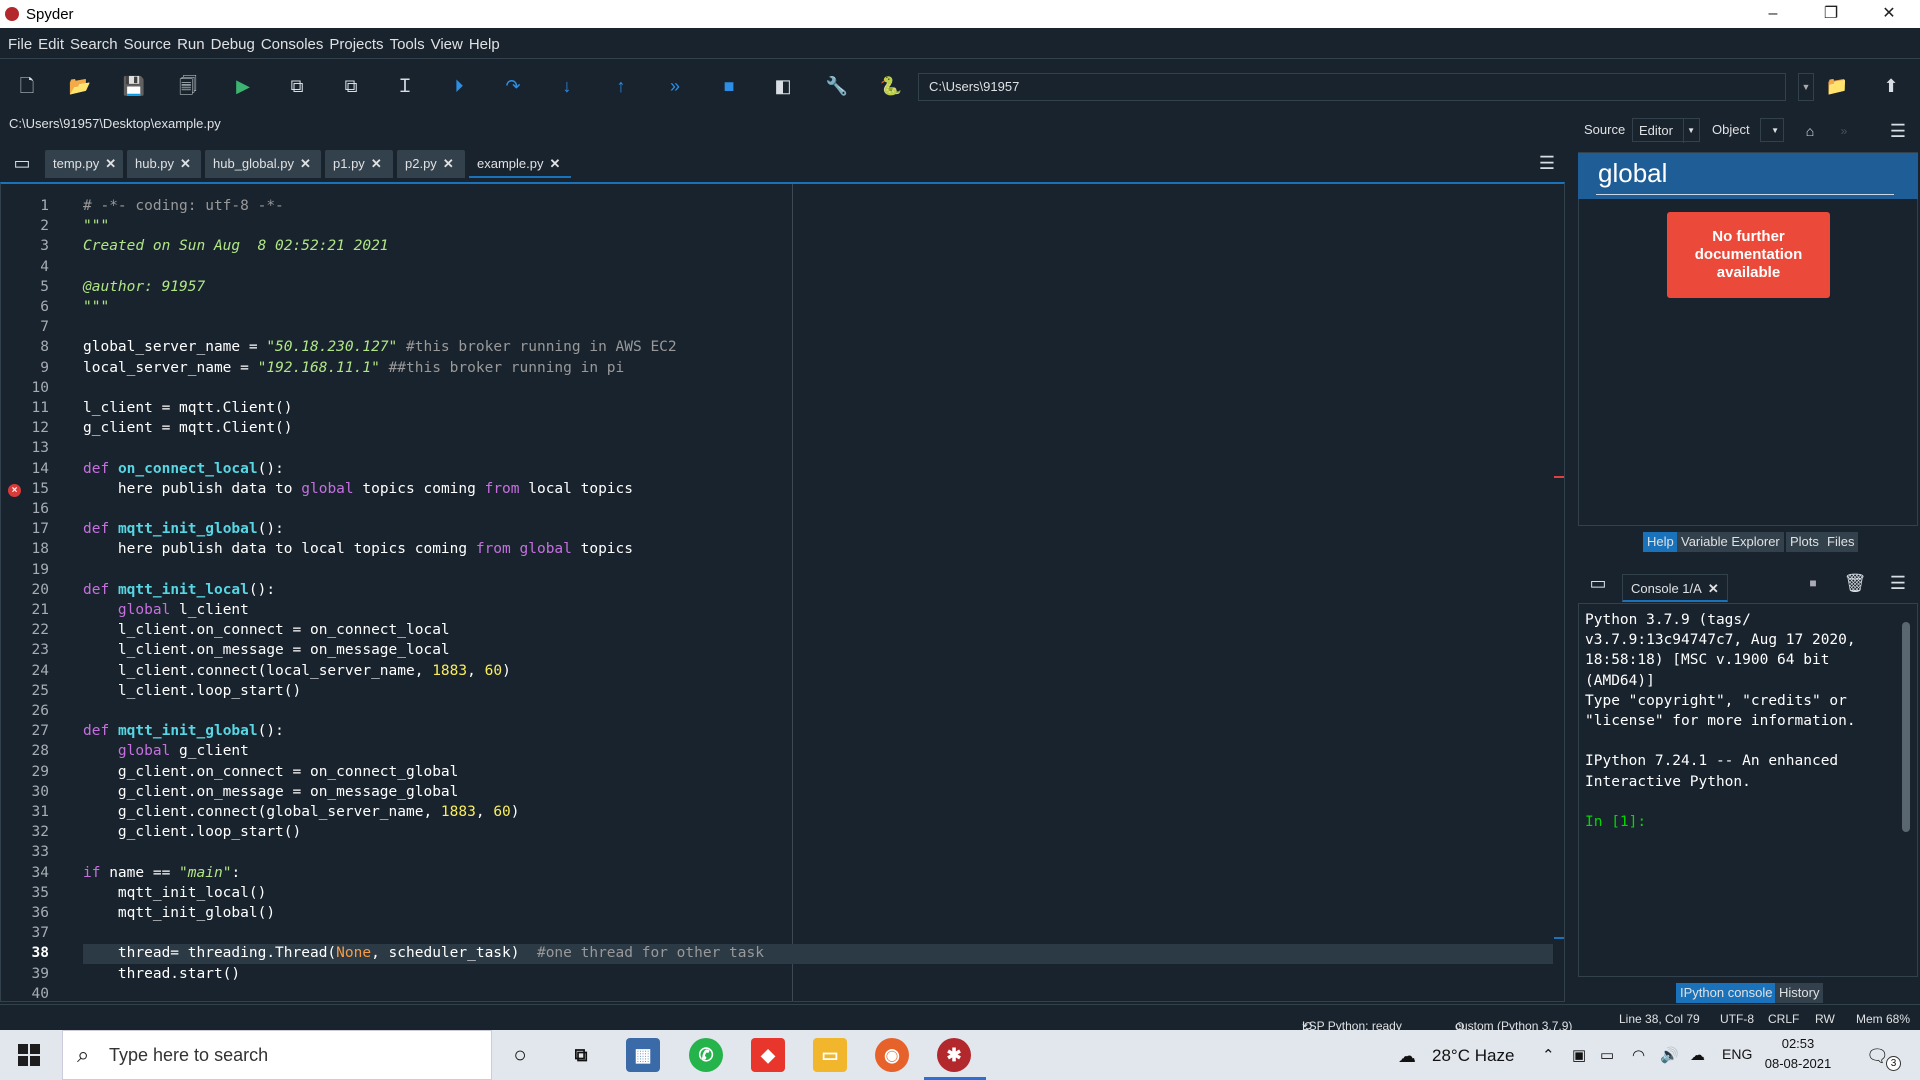  Describe the element at coordinates (954, 1055) in the screenshot. I see `spyder-taskbar-icon: ✱` at that location.